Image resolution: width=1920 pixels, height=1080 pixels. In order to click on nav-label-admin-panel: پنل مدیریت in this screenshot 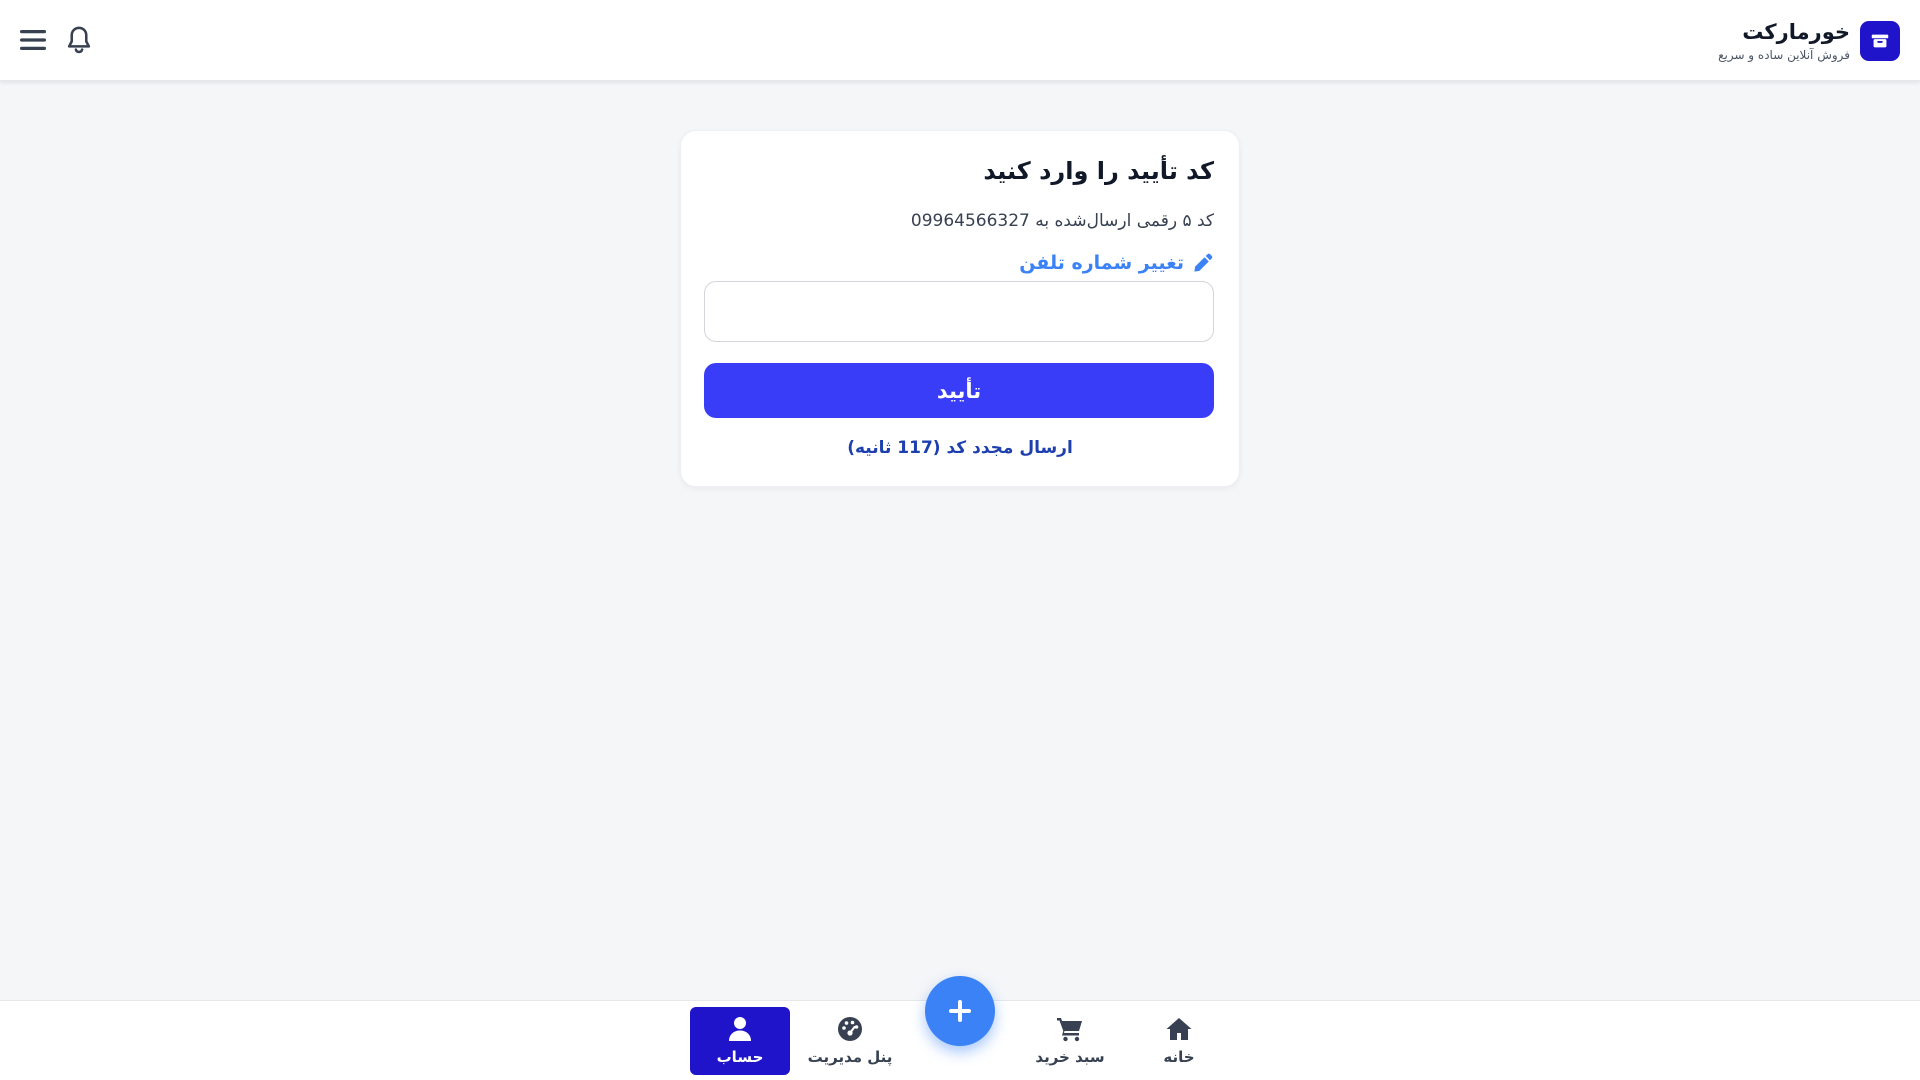, I will do `click(850, 1057)`.